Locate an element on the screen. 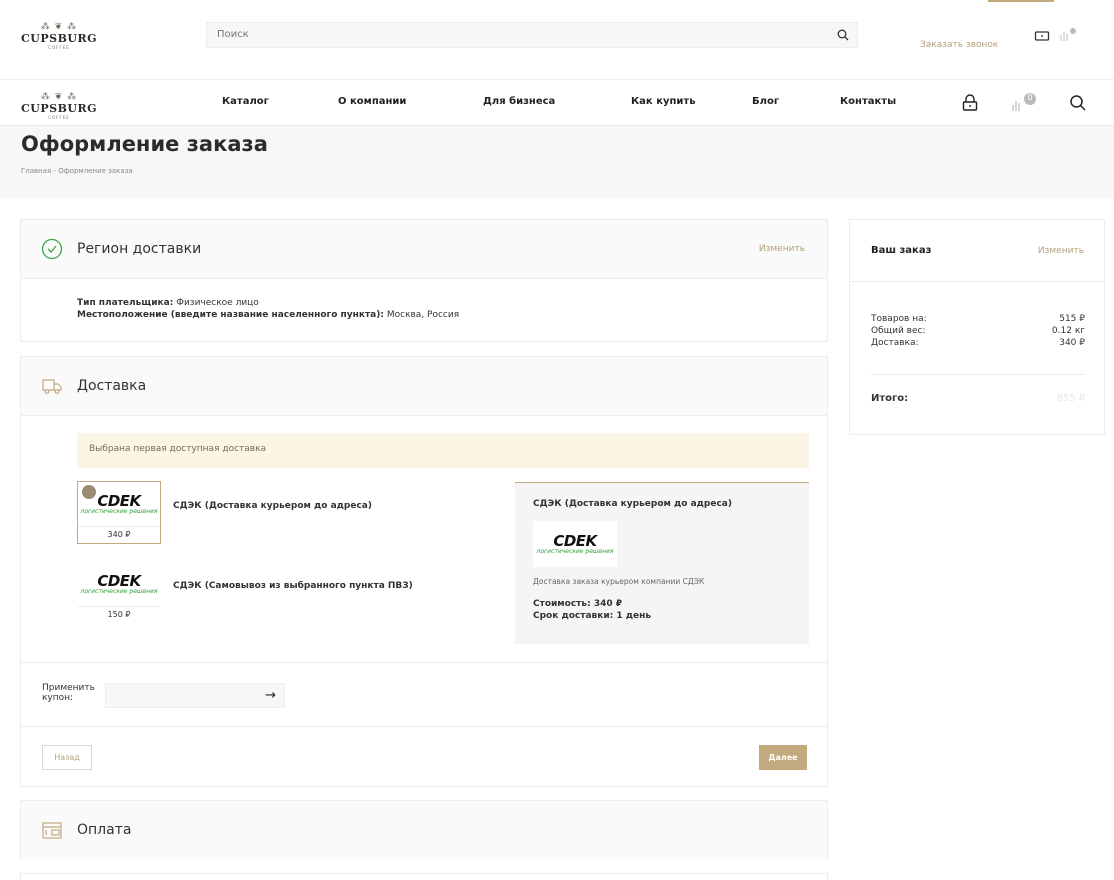 Image resolution: width=1114 pixels, height=880 pixels. summary-row-value: 515 ₽ is located at coordinates (1072, 319).